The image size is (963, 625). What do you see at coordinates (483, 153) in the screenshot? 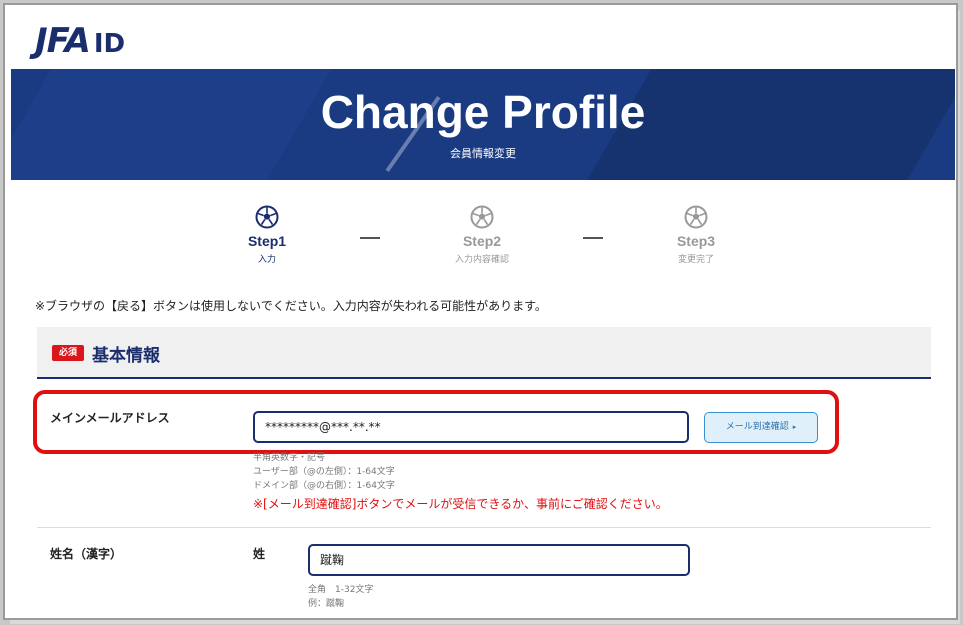
I see `page-subtitle: 会員情報変更` at bounding box center [483, 153].